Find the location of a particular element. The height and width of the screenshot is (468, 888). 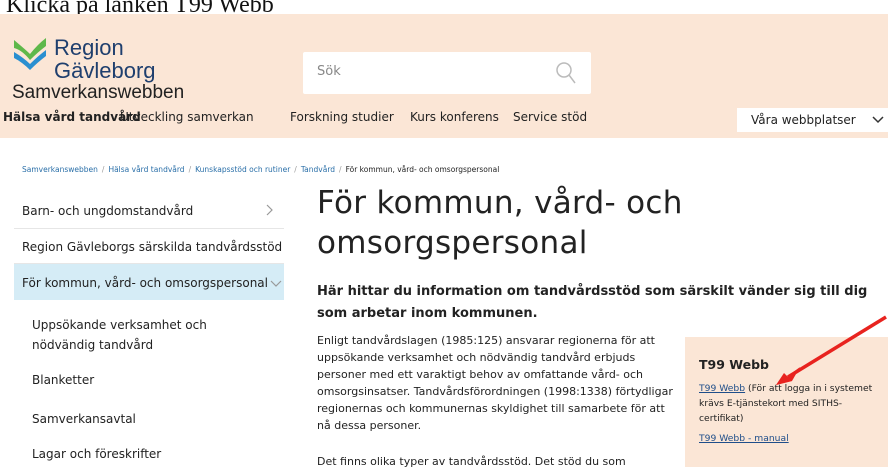

red-arrow-annotation is located at coordinates (831, 350).